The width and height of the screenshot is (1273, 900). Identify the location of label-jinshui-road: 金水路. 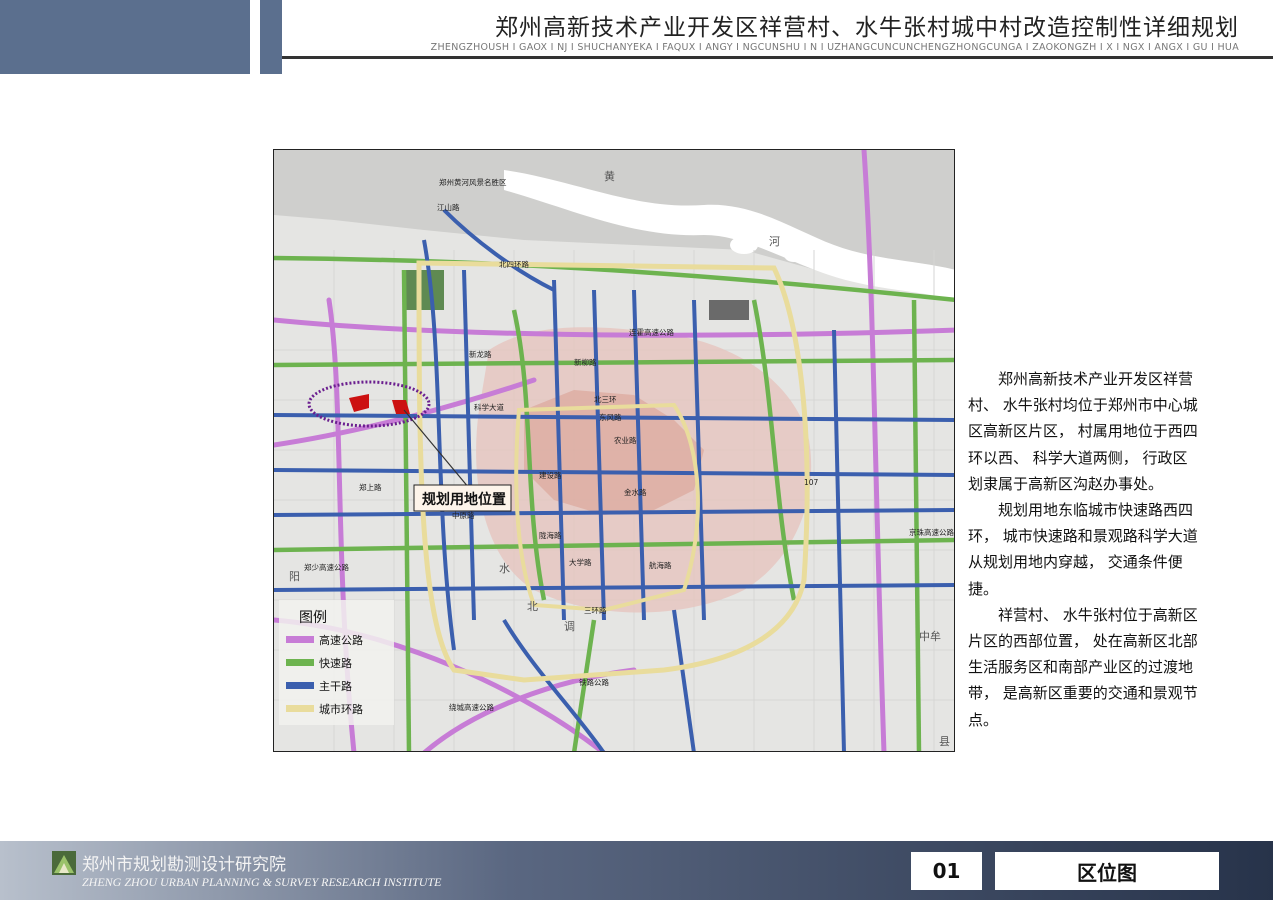
(635, 492).